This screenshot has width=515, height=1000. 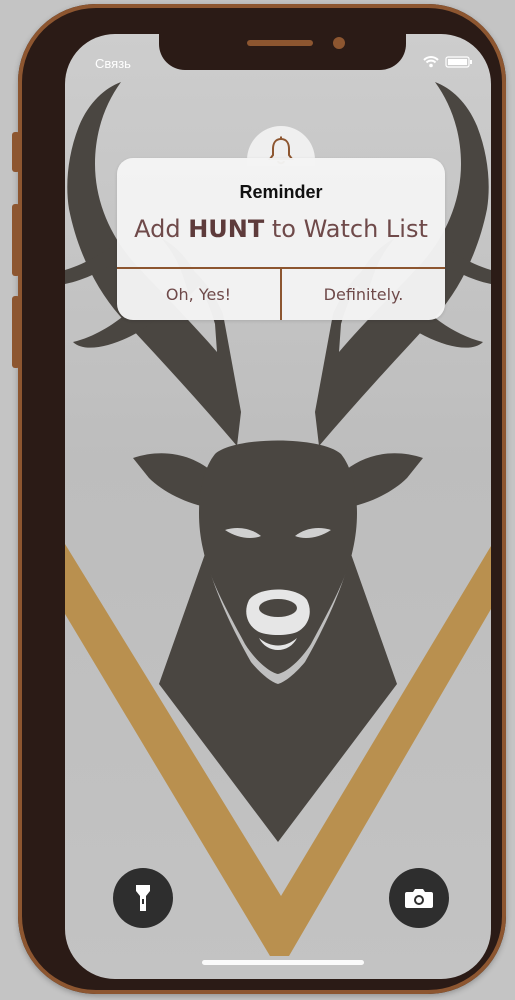 I want to click on carrier-label: Связь, so click(x=113, y=63).